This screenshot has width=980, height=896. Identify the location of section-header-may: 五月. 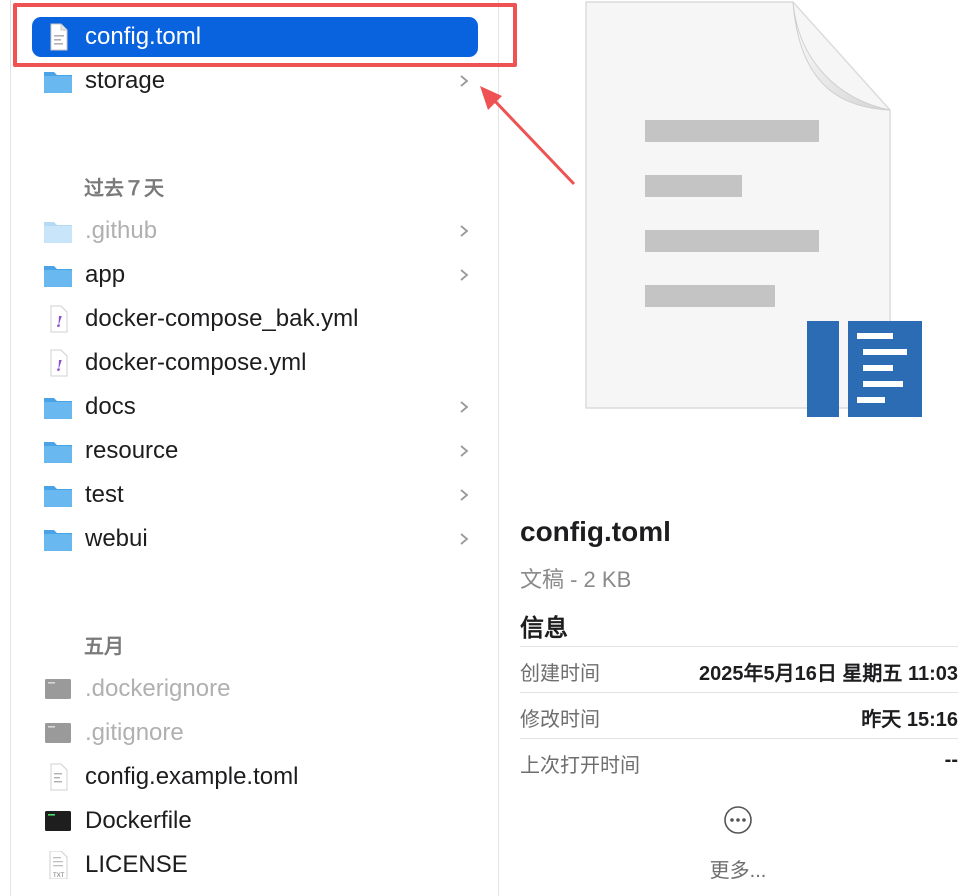
(104, 647).